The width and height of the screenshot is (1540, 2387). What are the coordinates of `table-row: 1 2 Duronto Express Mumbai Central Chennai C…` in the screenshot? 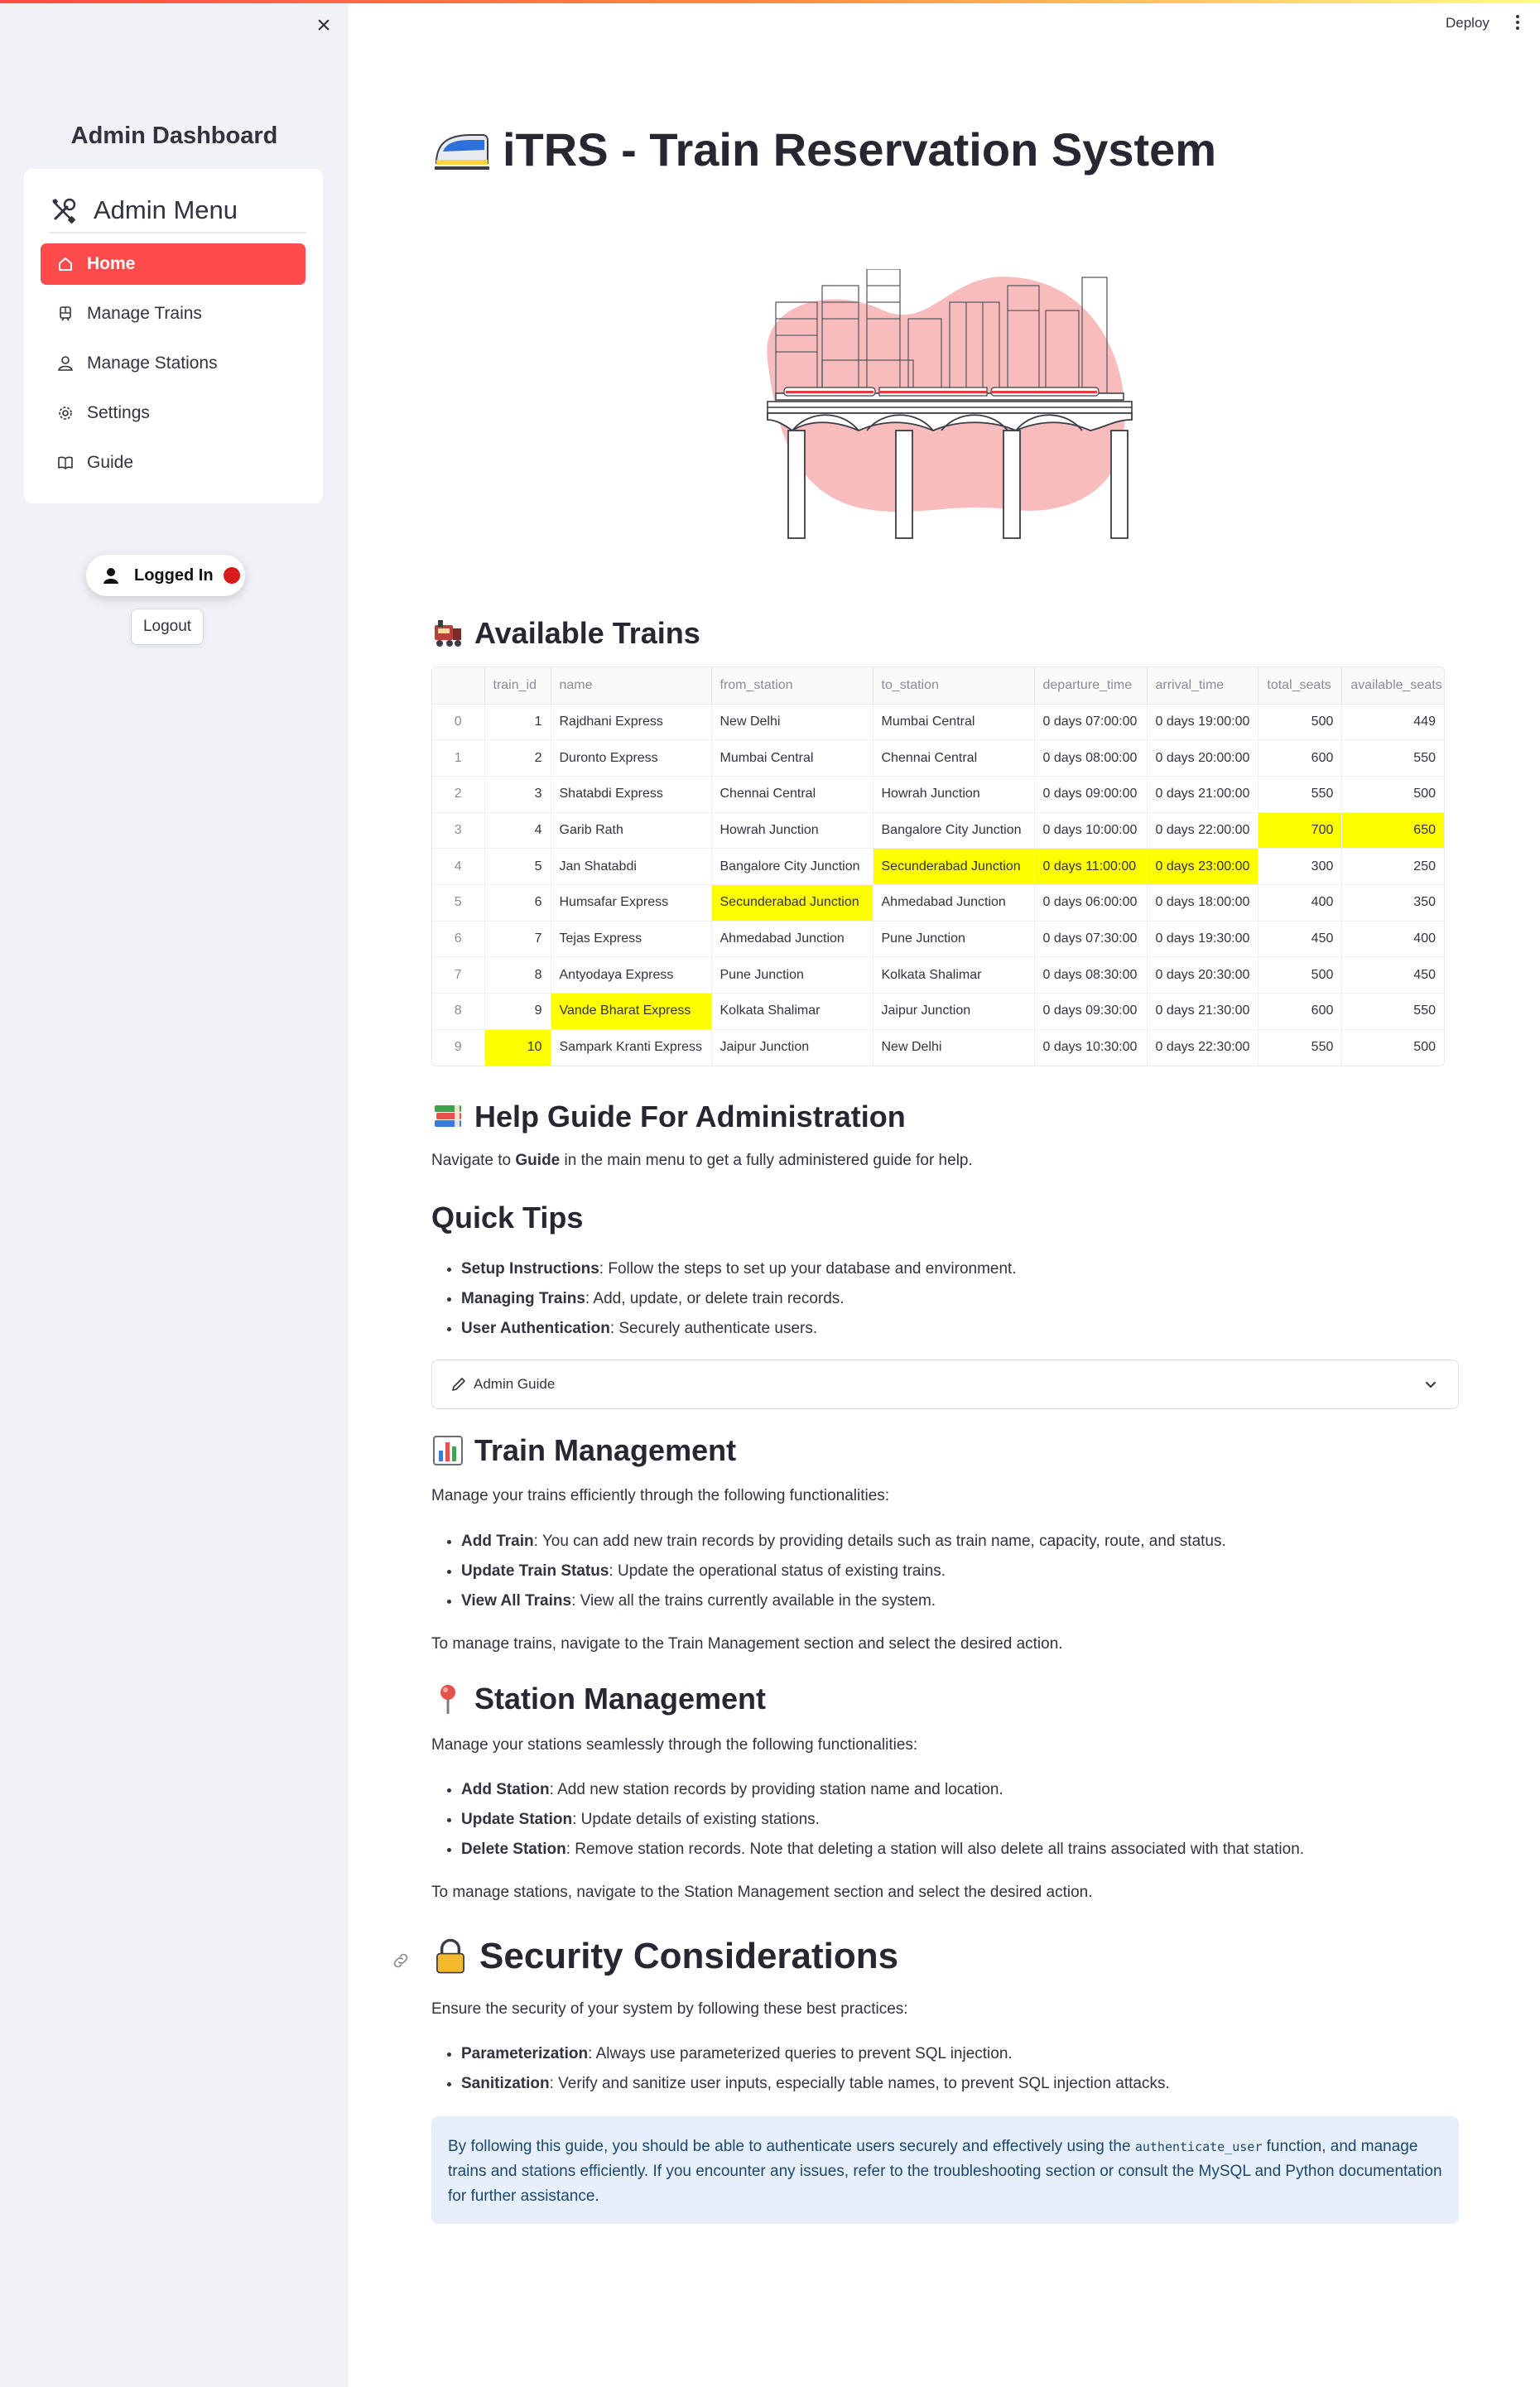 It's located at (938, 758).